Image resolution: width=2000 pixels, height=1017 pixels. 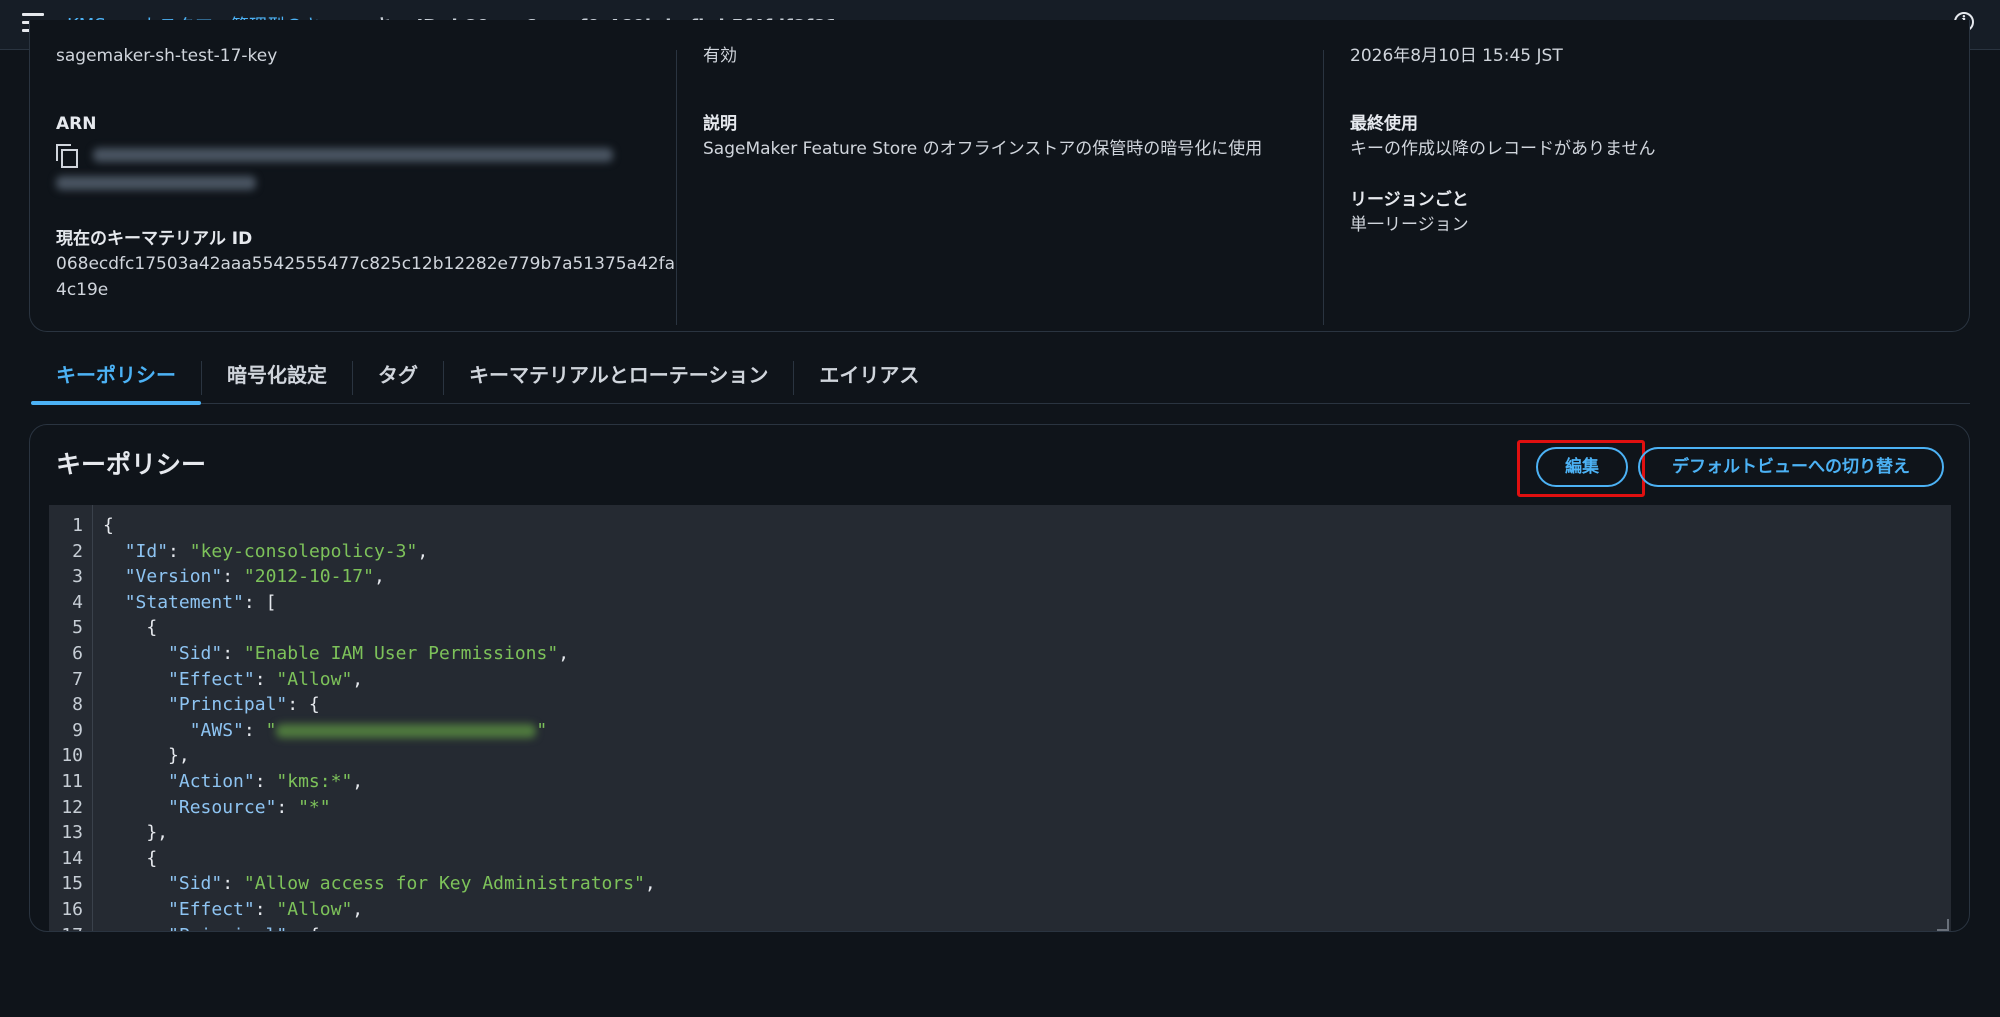 What do you see at coordinates (77, 730) in the screenshot?
I see `line-number: 9` at bounding box center [77, 730].